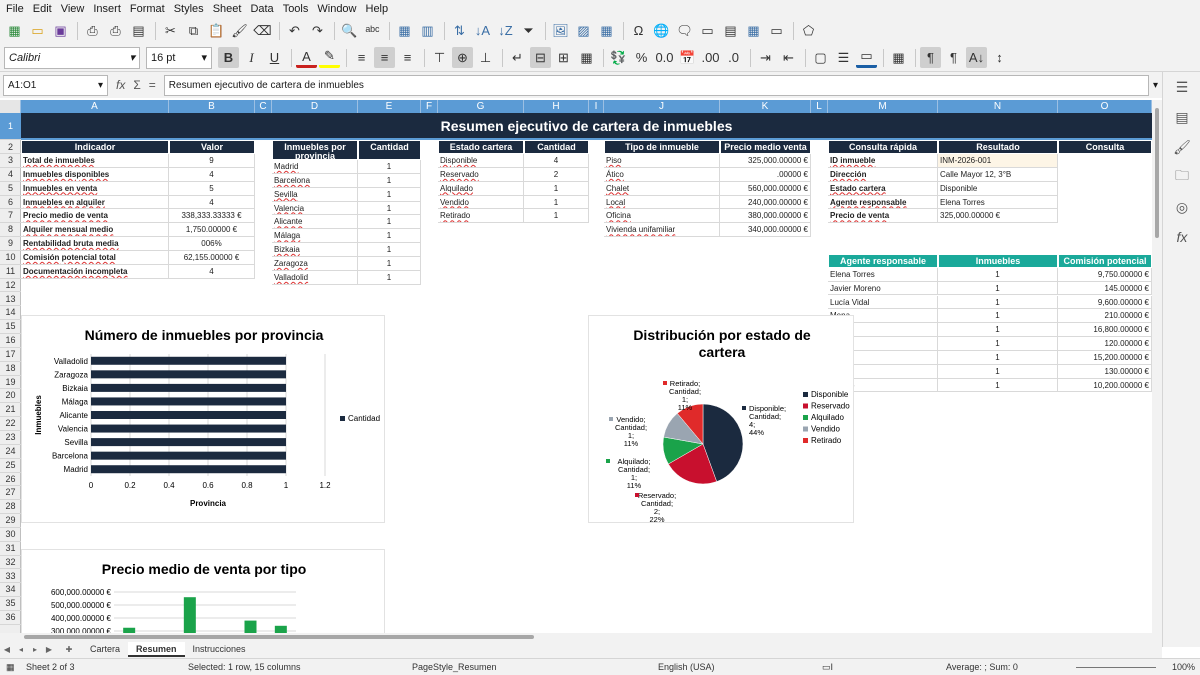 Image resolution: width=1200 pixels, height=675 pixels. I want to click on menu-edit: Edit, so click(46, 9).